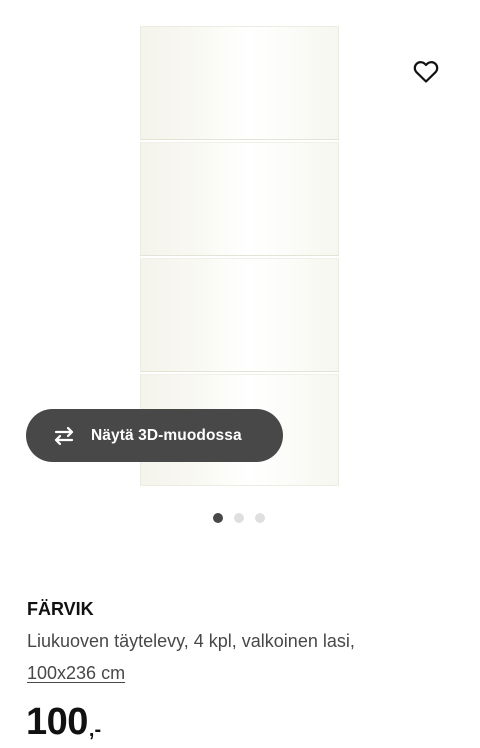 This screenshot has height=748, width=480. What do you see at coordinates (76, 673) in the screenshot?
I see `product-size-link: 100x236 cm` at bounding box center [76, 673].